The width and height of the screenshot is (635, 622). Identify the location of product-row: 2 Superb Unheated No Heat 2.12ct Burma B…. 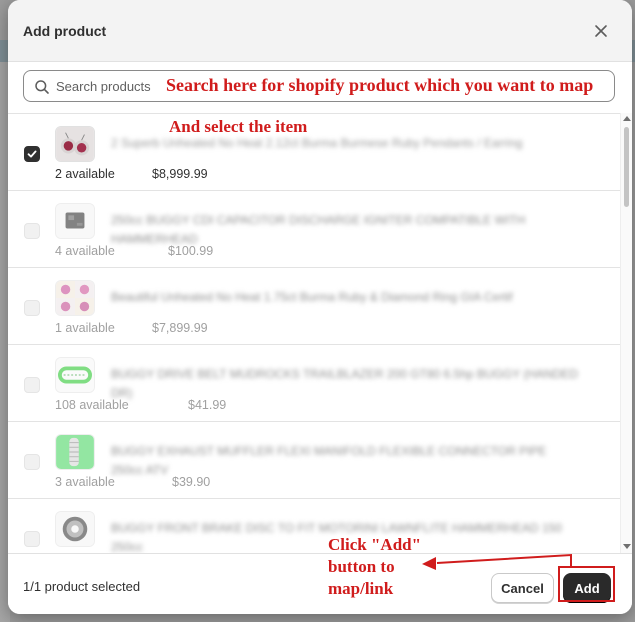
(314, 152).